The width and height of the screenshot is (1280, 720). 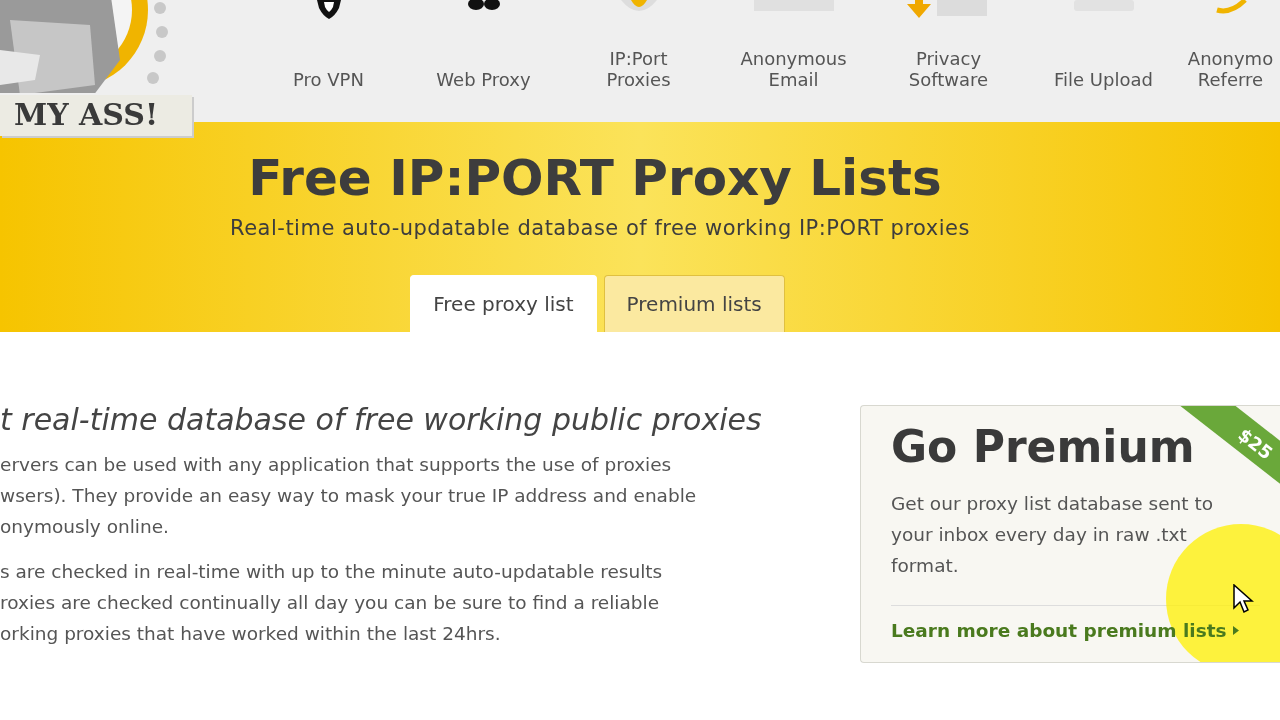 I want to click on mascot-drawing, so click(x=85, y=46).